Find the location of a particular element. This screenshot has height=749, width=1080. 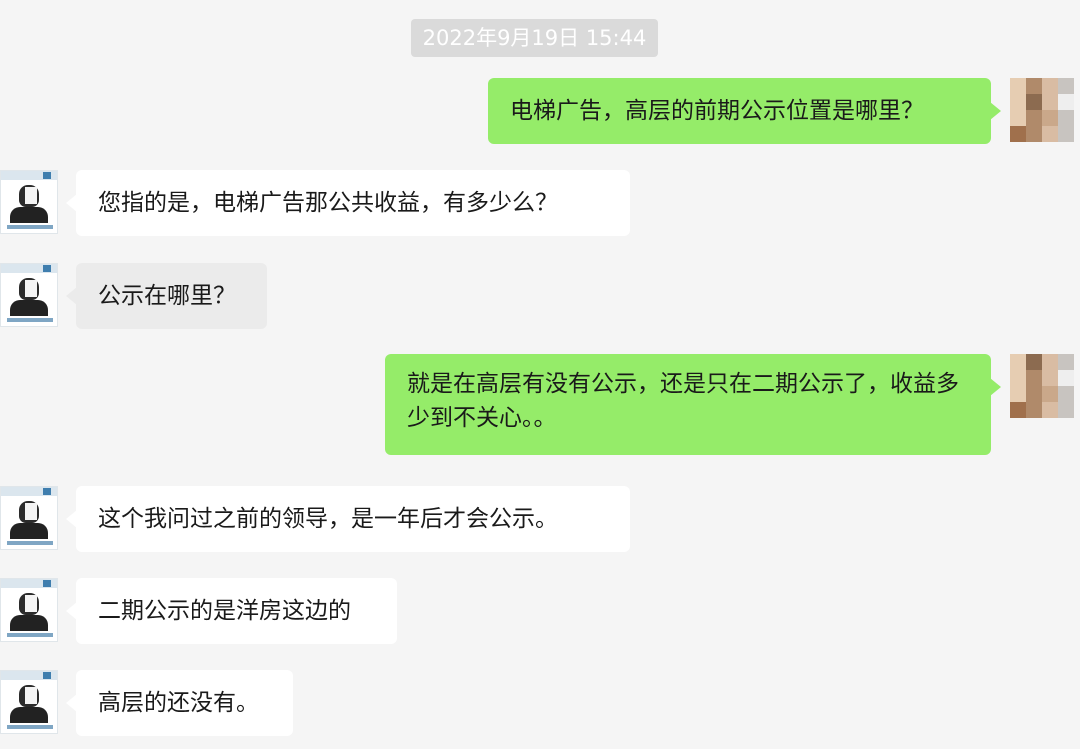

message-bubble-contact: 高层的还没有。 is located at coordinates (179, 703).